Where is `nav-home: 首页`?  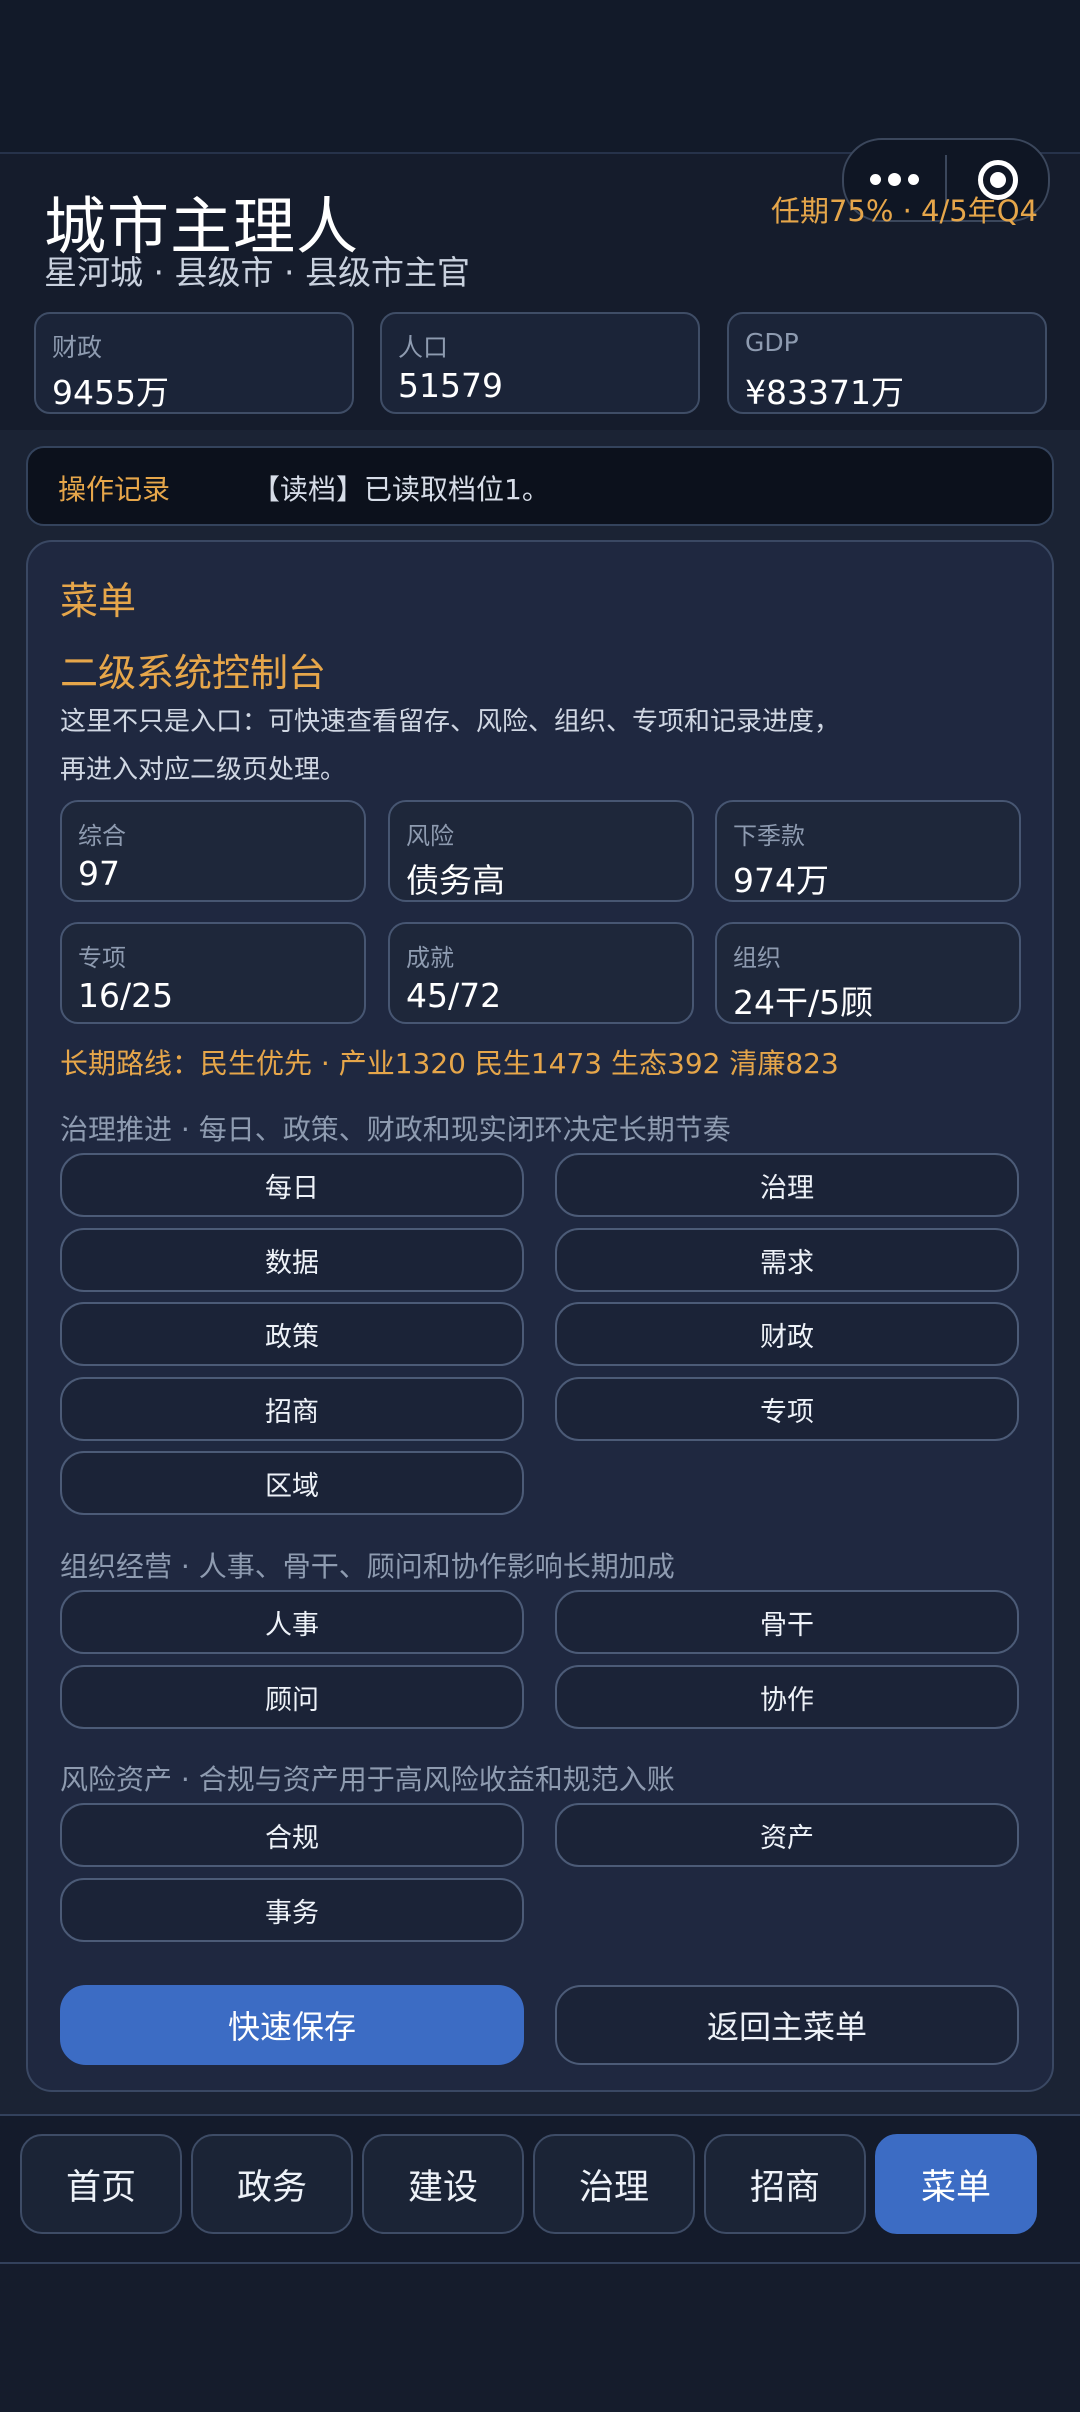
nav-home: 首页 is located at coordinates (101, 2184).